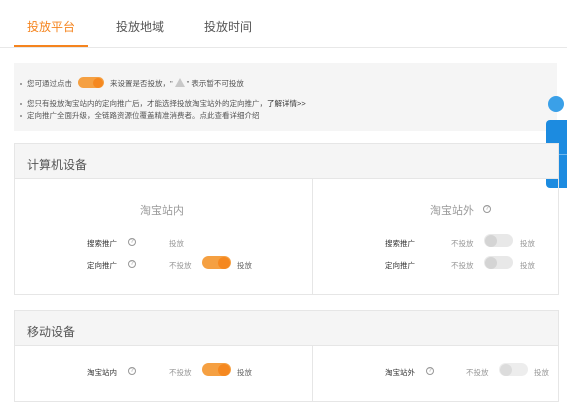 Image resolution: width=567 pixels, height=408 pixels. What do you see at coordinates (51, 332) in the screenshot?
I see `section-title: 移动设备` at bounding box center [51, 332].